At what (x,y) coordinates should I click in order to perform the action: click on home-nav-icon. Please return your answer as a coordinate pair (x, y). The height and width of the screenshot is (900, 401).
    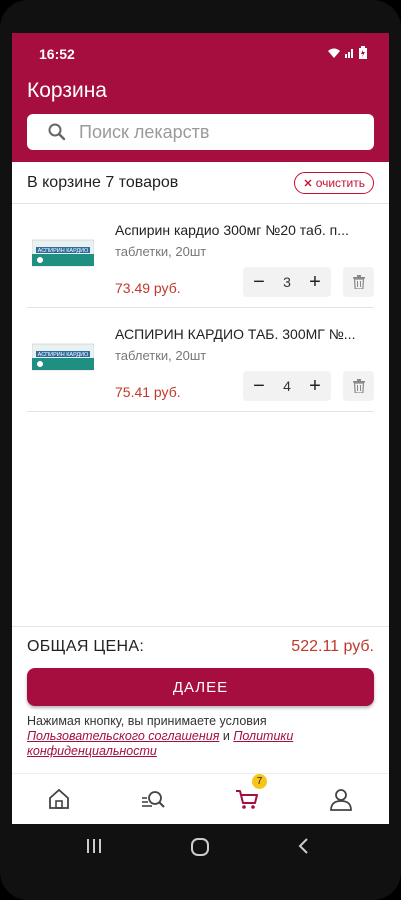
    Looking at the image, I should click on (200, 847).